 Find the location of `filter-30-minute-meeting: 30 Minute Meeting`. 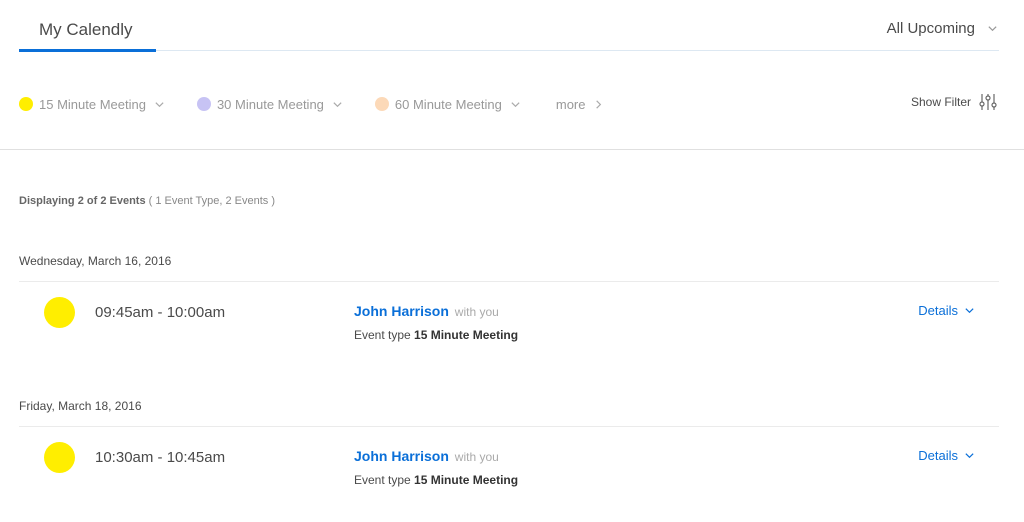

filter-30-minute-meeting: 30 Minute Meeting is located at coordinates (269, 104).